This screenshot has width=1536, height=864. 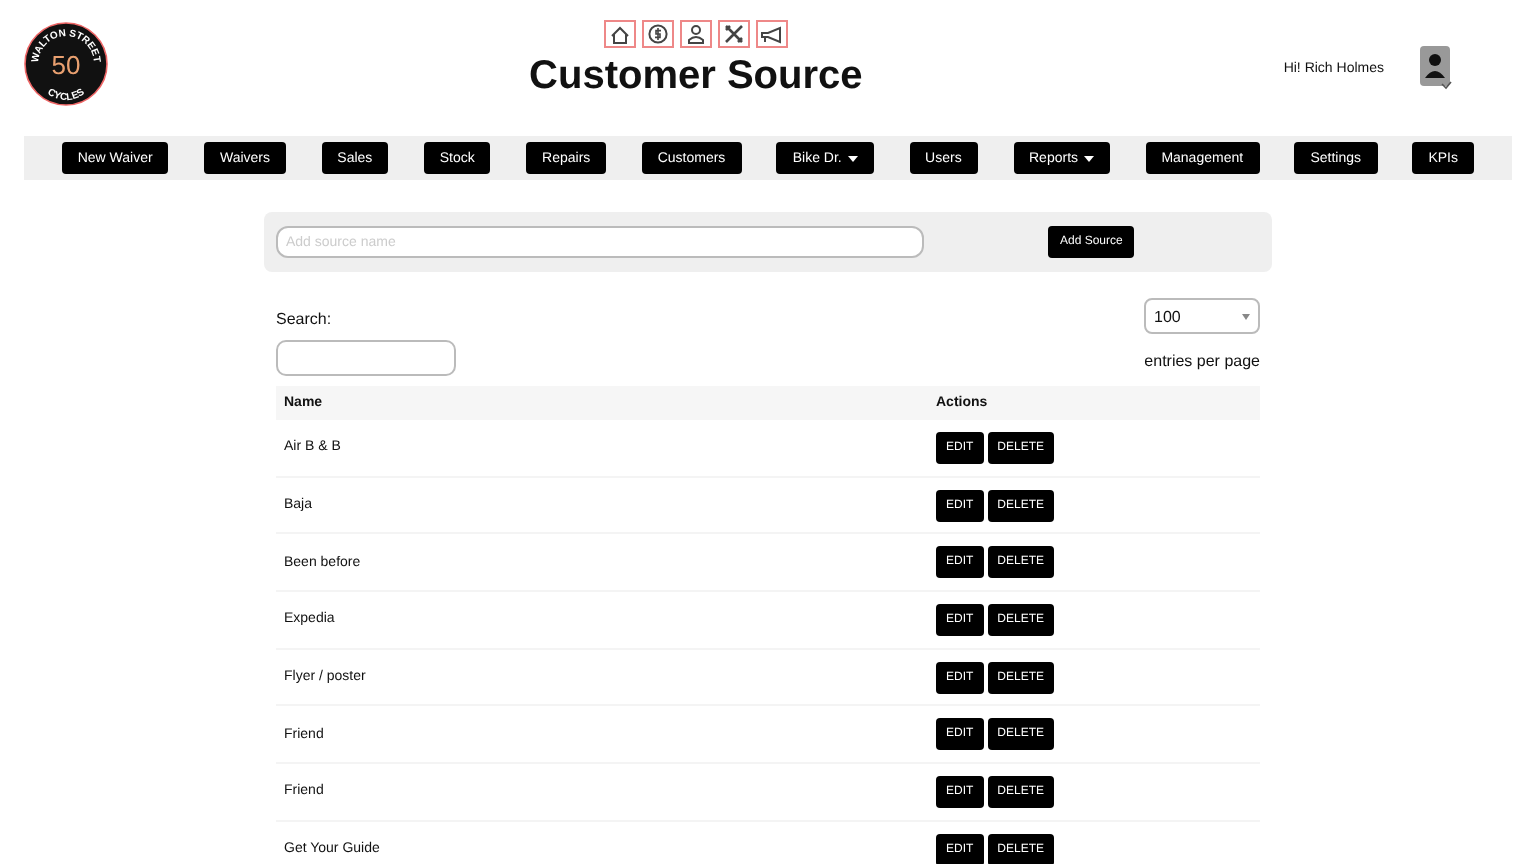 What do you see at coordinates (366, 358) in the screenshot?
I see `search-field` at bounding box center [366, 358].